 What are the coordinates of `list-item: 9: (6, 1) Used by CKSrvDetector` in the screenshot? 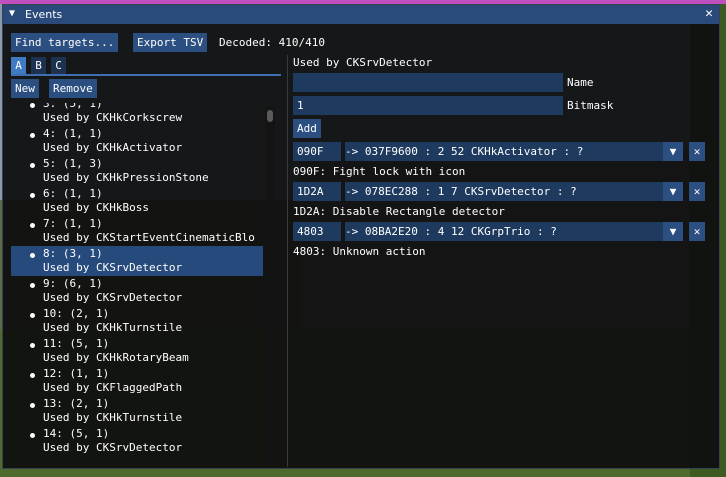 It's located at (137, 291).